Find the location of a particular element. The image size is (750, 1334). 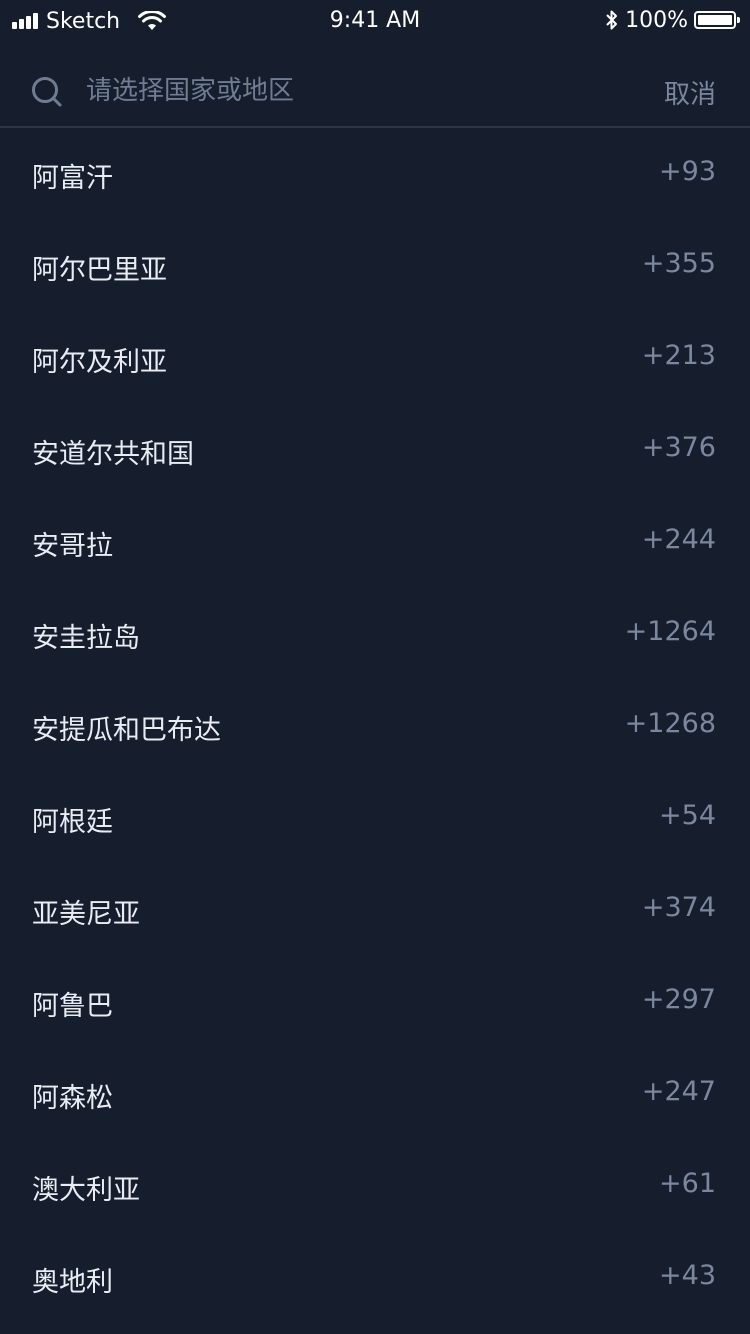

country-name: 阿森松 is located at coordinates (72, 1098).